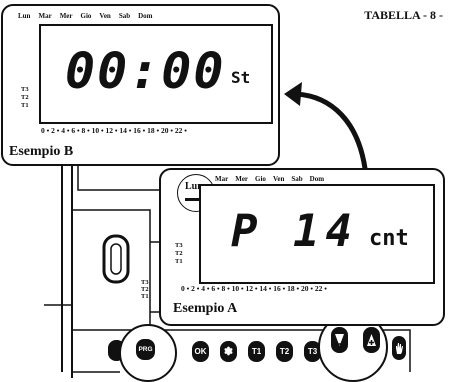  I want to click on arrow-down-icon, so click(339, 340).